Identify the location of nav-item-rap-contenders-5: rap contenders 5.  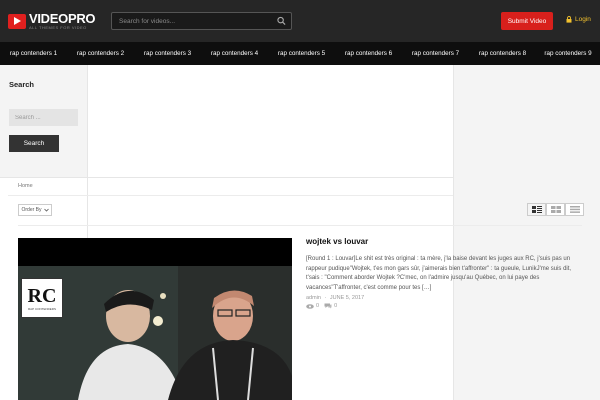
(301, 53).